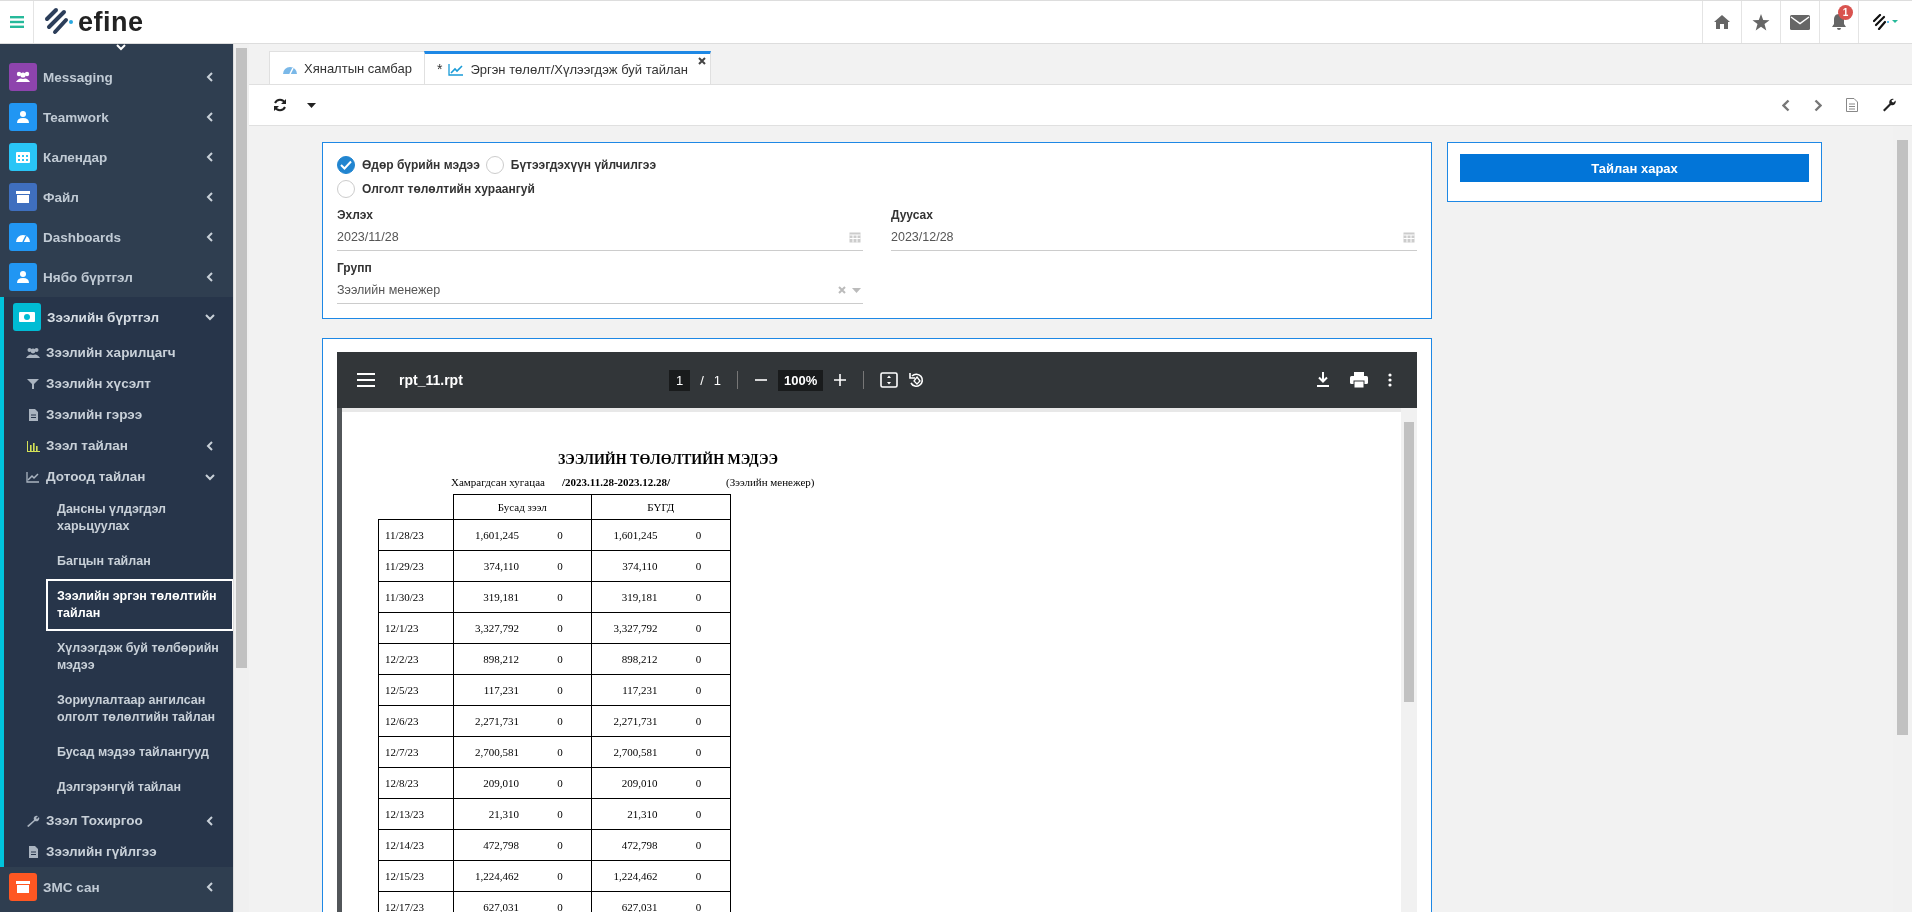 This screenshot has width=1912, height=912. What do you see at coordinates (118, 317) in the screenshot?
I see `sidebar-item: Зээлийн бүртгэл` at bounding box center [118, 317].